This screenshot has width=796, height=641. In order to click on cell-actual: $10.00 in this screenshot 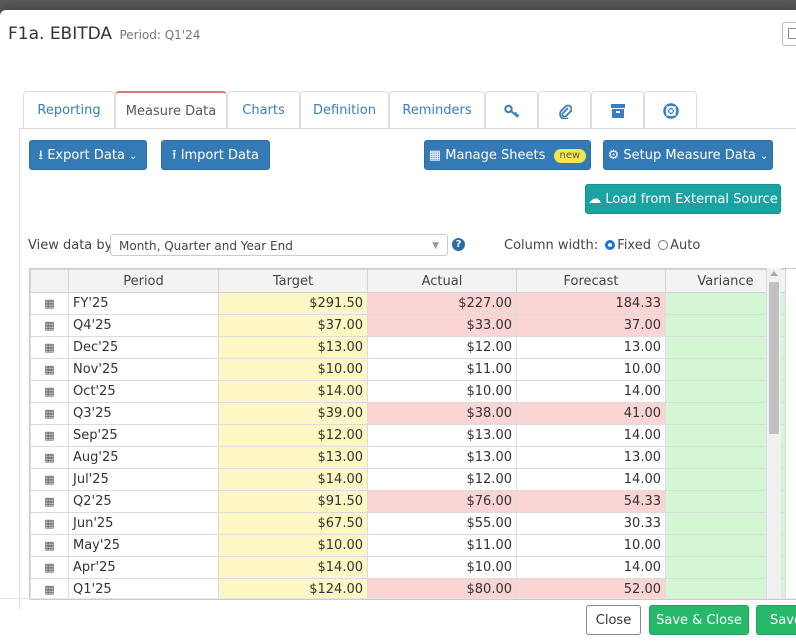, I will do `click(442, 391)`.